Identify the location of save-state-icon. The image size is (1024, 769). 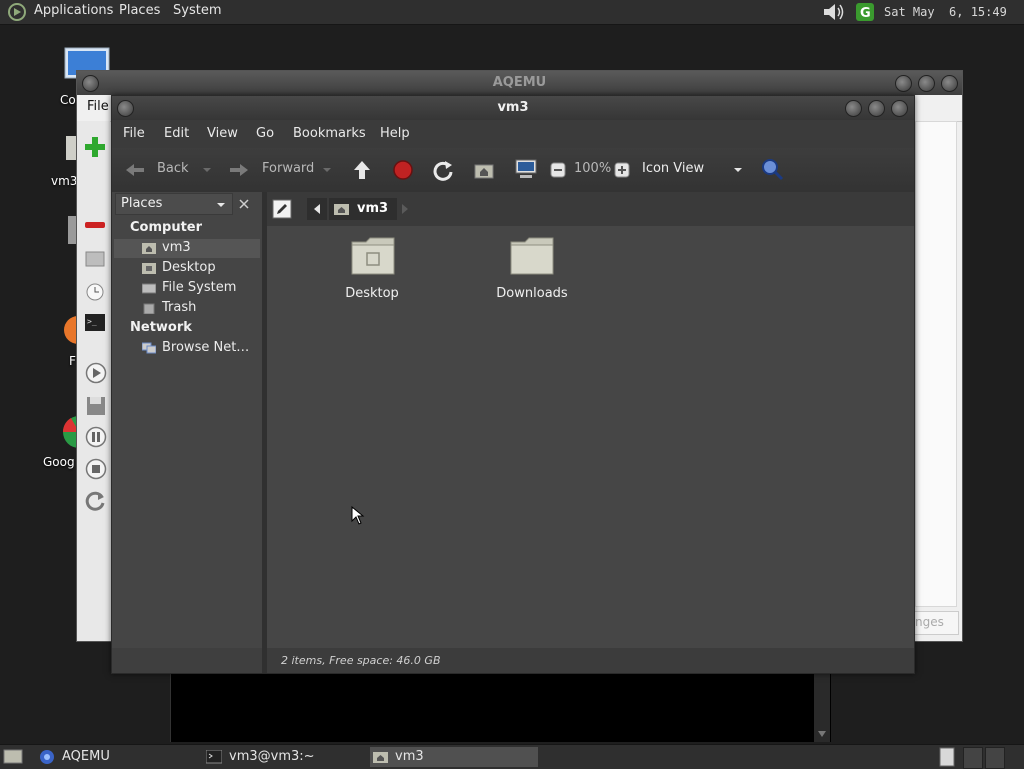
(96, 406).